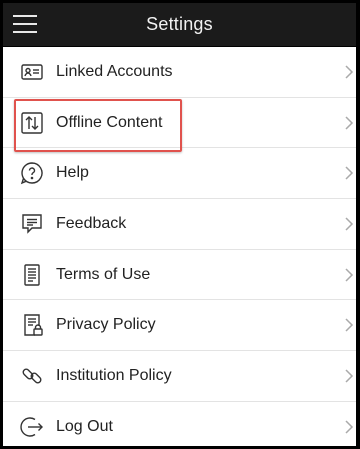 This screenshot has width=360, height=449. What do you see at coordinates (32, 122) in the screenshot?
I see `transfer-arrows-icon` at bounding box center [32, 122].